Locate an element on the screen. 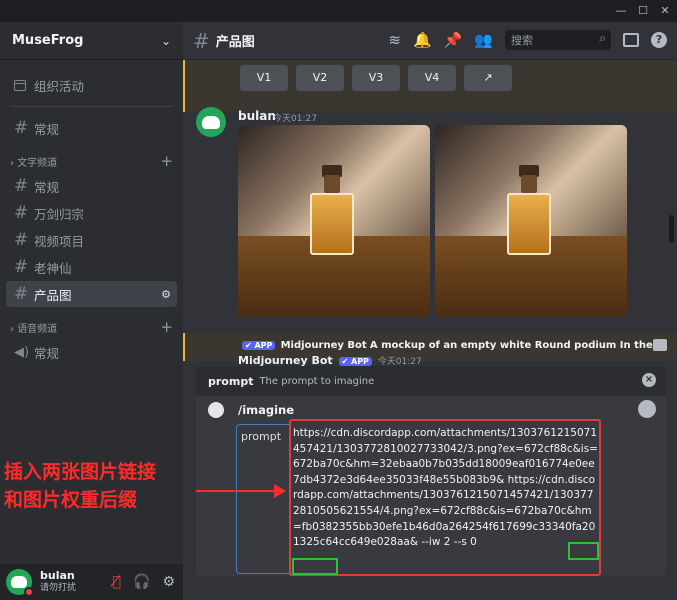  sidebar-item-label: 组织活动 is located at coordinates (59, 86).